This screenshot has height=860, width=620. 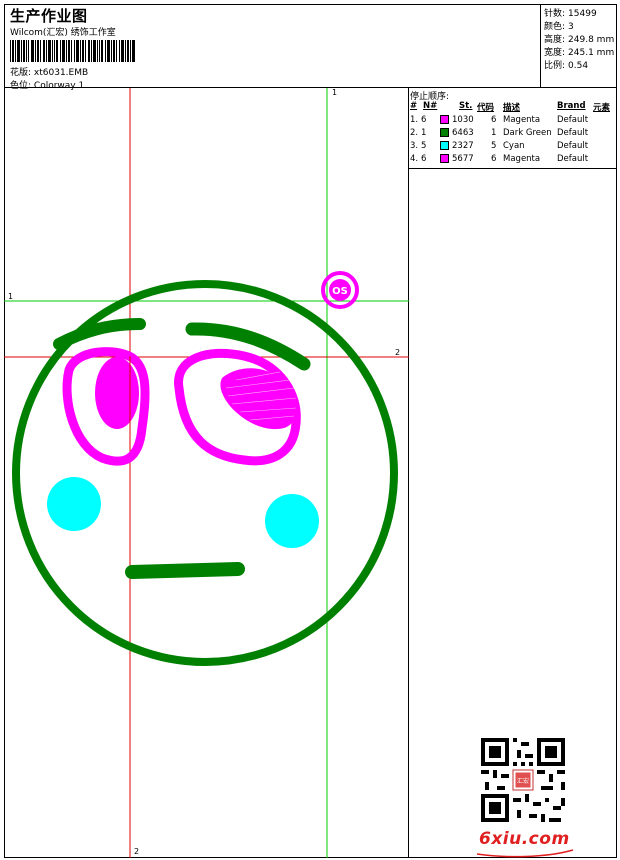 I want to click on col-element: 元素, so click(x=602, y=108).